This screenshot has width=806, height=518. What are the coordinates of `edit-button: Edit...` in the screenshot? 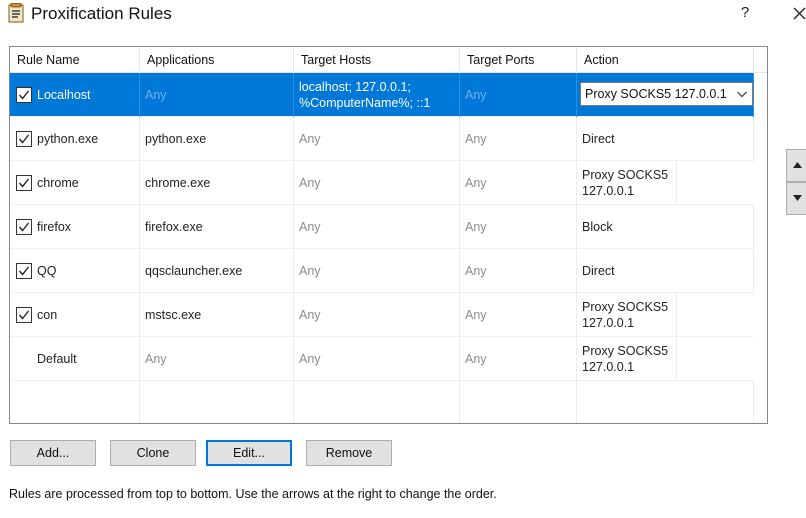 It's located at (249, 453).